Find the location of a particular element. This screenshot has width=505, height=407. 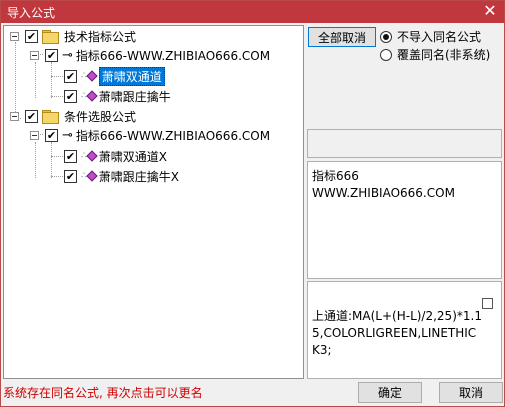

tree-group-stock-selection: ✔ 条件选股公式 is located at coordinates (73, 116).